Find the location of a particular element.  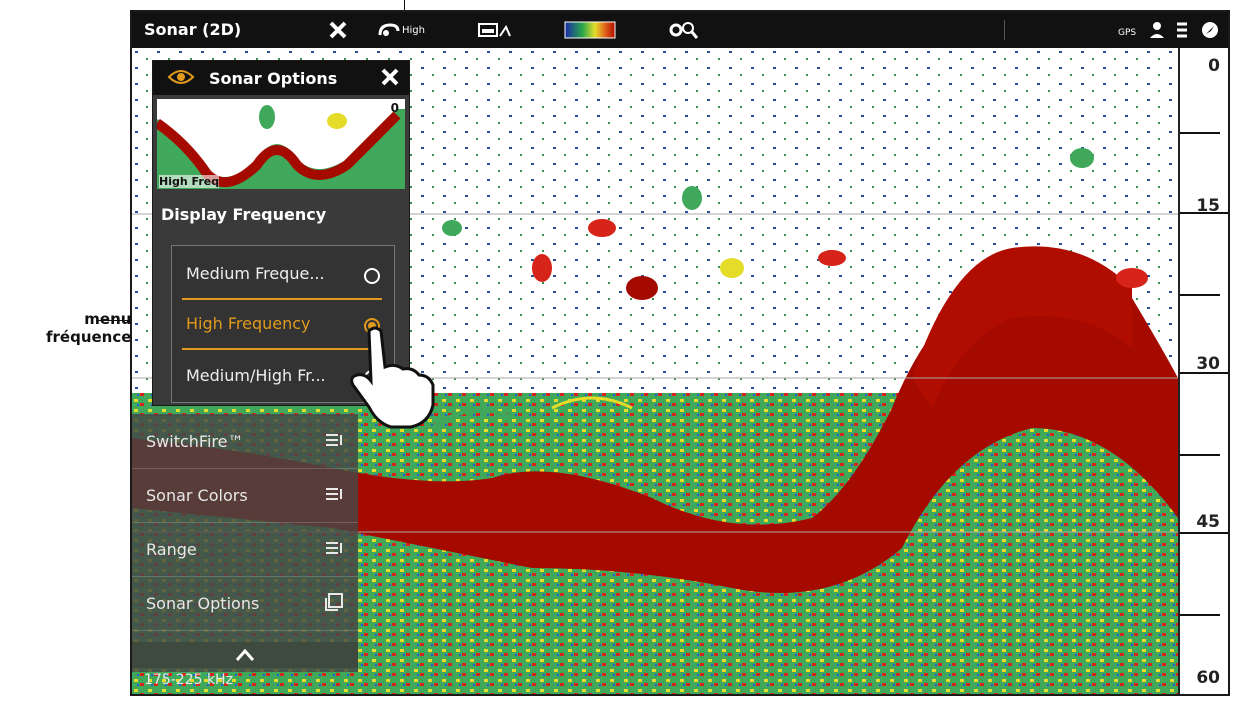

view-title: Sonar (2D) is located at coordinates (193, 29).